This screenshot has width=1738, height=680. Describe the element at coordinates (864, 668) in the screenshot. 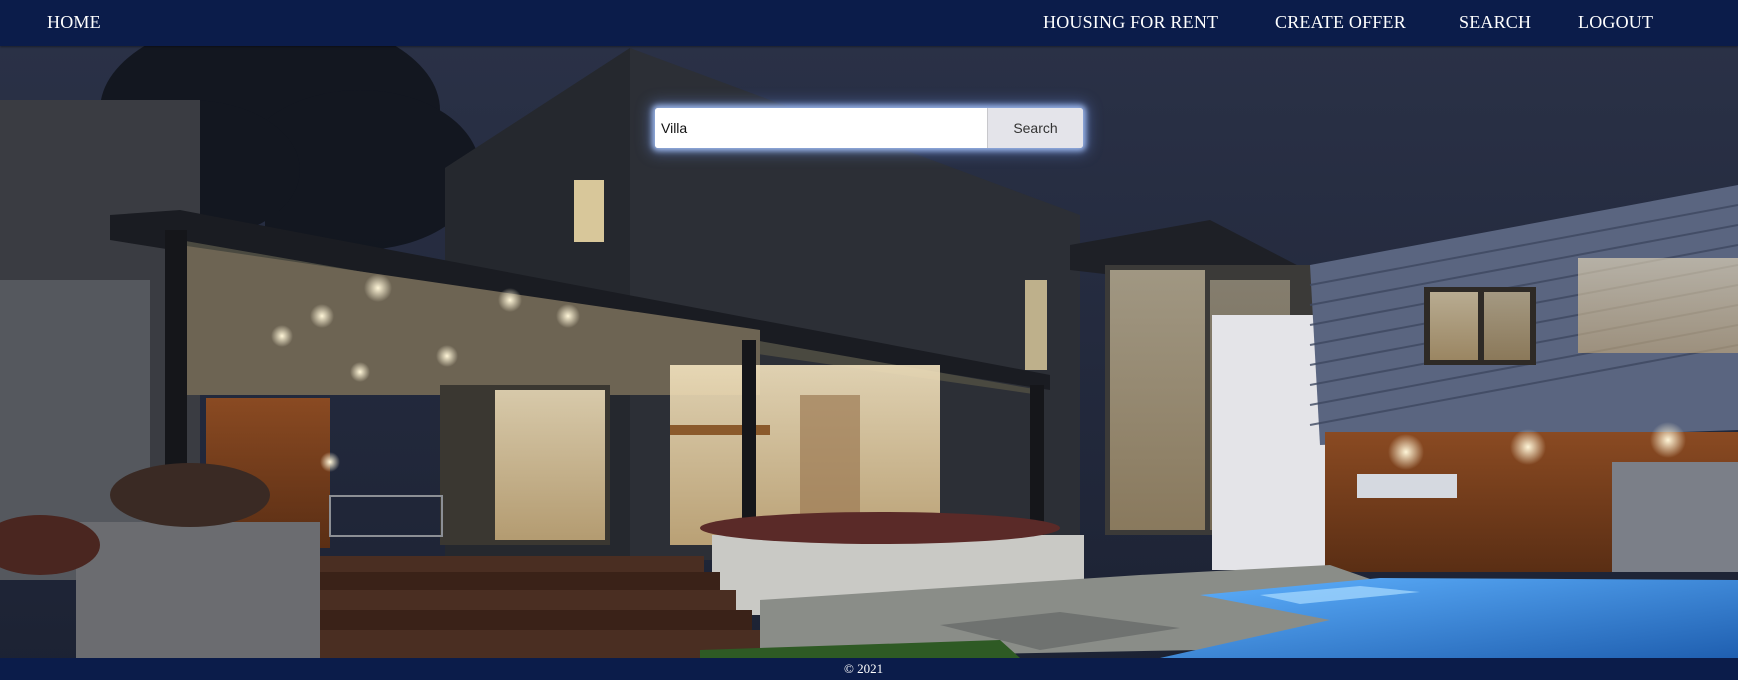

I see `copyright-text: © 2021` at that location.